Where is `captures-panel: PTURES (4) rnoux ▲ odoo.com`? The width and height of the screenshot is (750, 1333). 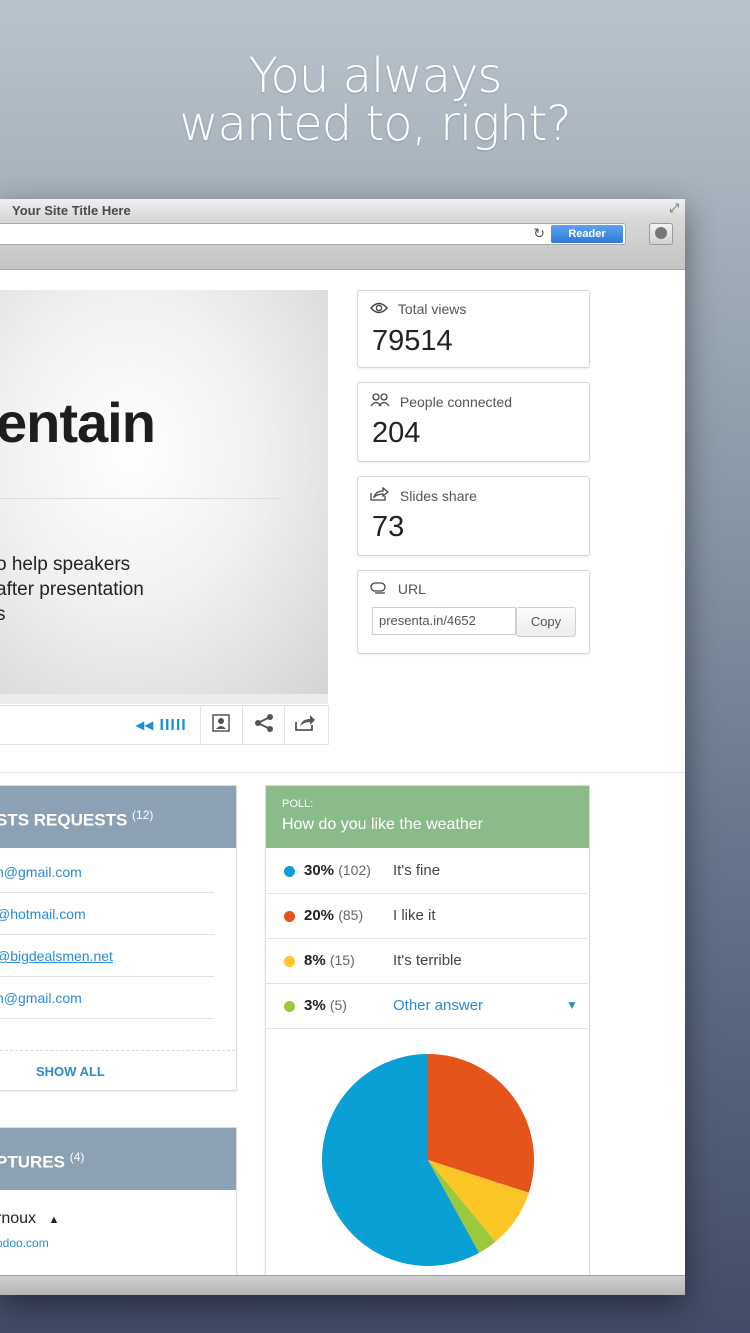
captures-panel: PTURES (4) rnoux ▲ odoo.com is located at coordinates (118, 1211).